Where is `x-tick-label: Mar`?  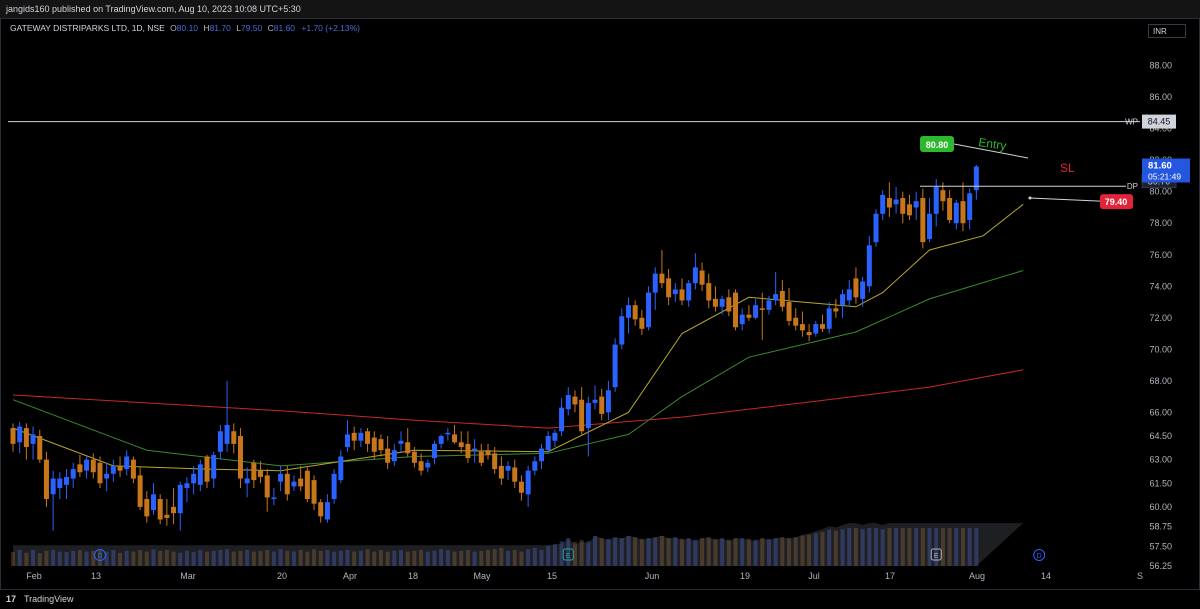
x-tick-label: Mar is located at coordinates (188, 576).